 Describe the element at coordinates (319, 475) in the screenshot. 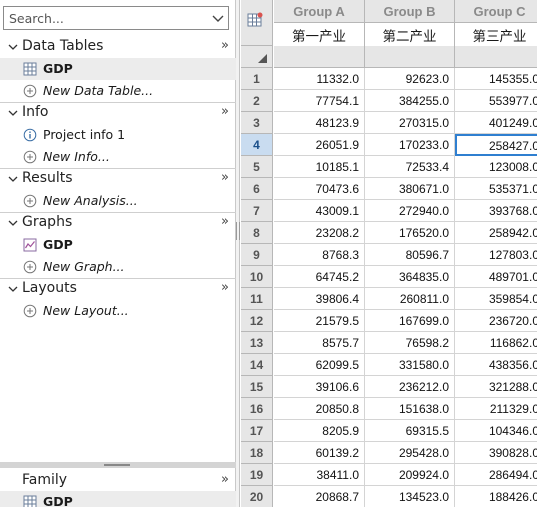

I see `table-cell: 38411.0` at that location.